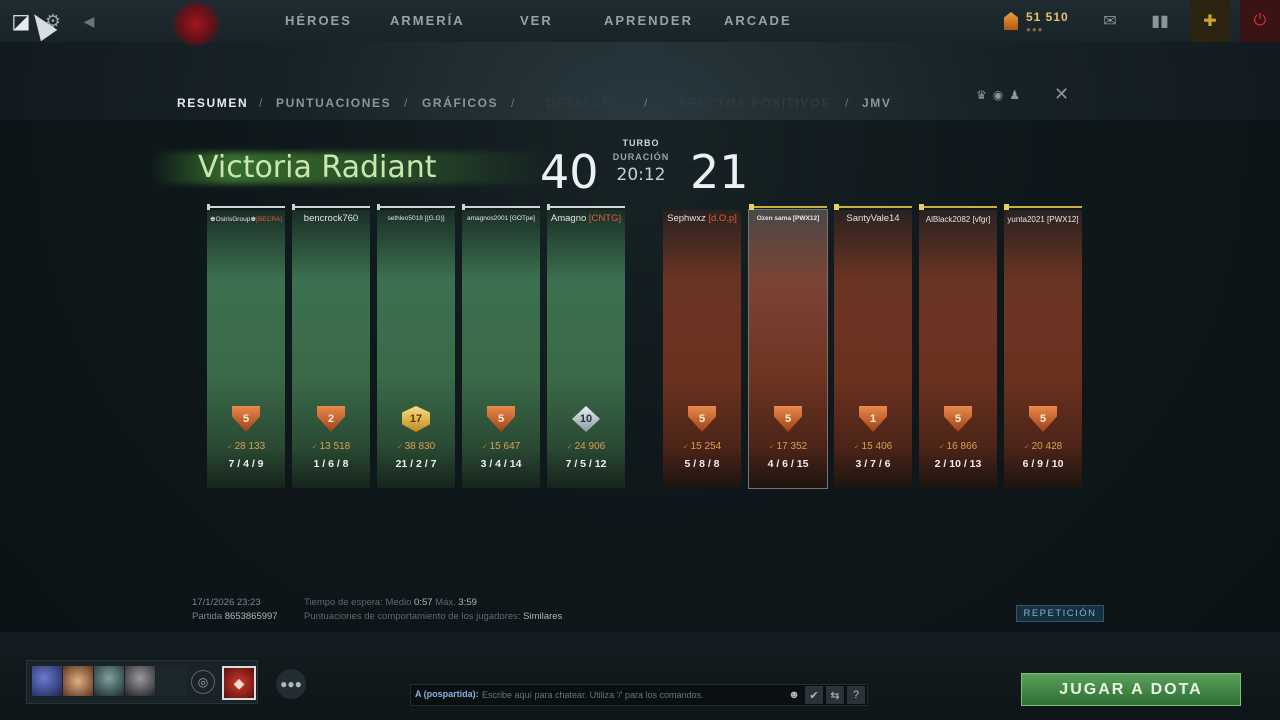 This screenshot has width=1280, height=720. Describe the element at coordinates (583, 103) in the screenshot. I see `tab-details: DETALLES` at that location.